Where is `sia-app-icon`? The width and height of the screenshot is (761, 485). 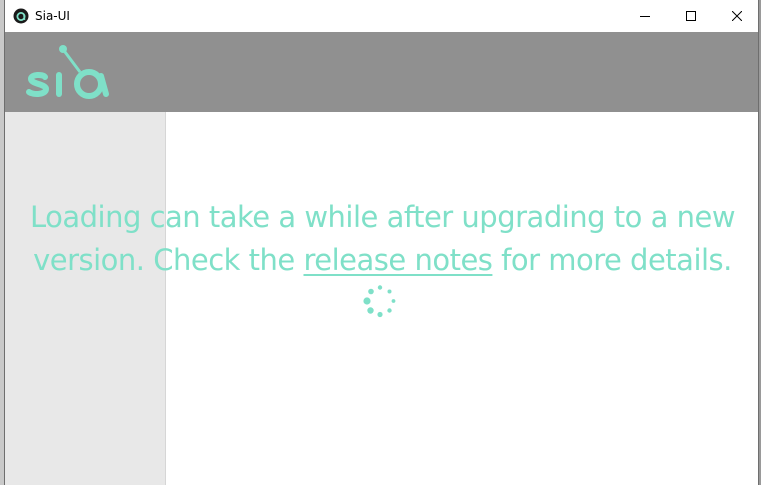 sia-app-icon is located at coordinates (21, 16).